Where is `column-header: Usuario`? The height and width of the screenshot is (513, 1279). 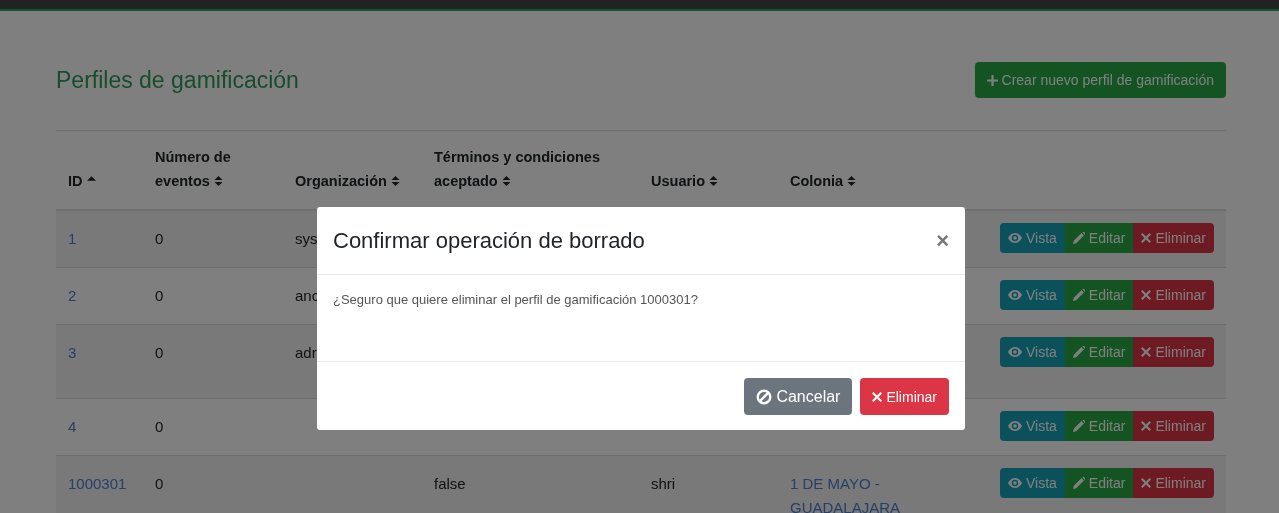
column-header: Usuario is located at coordinates (684, 181).